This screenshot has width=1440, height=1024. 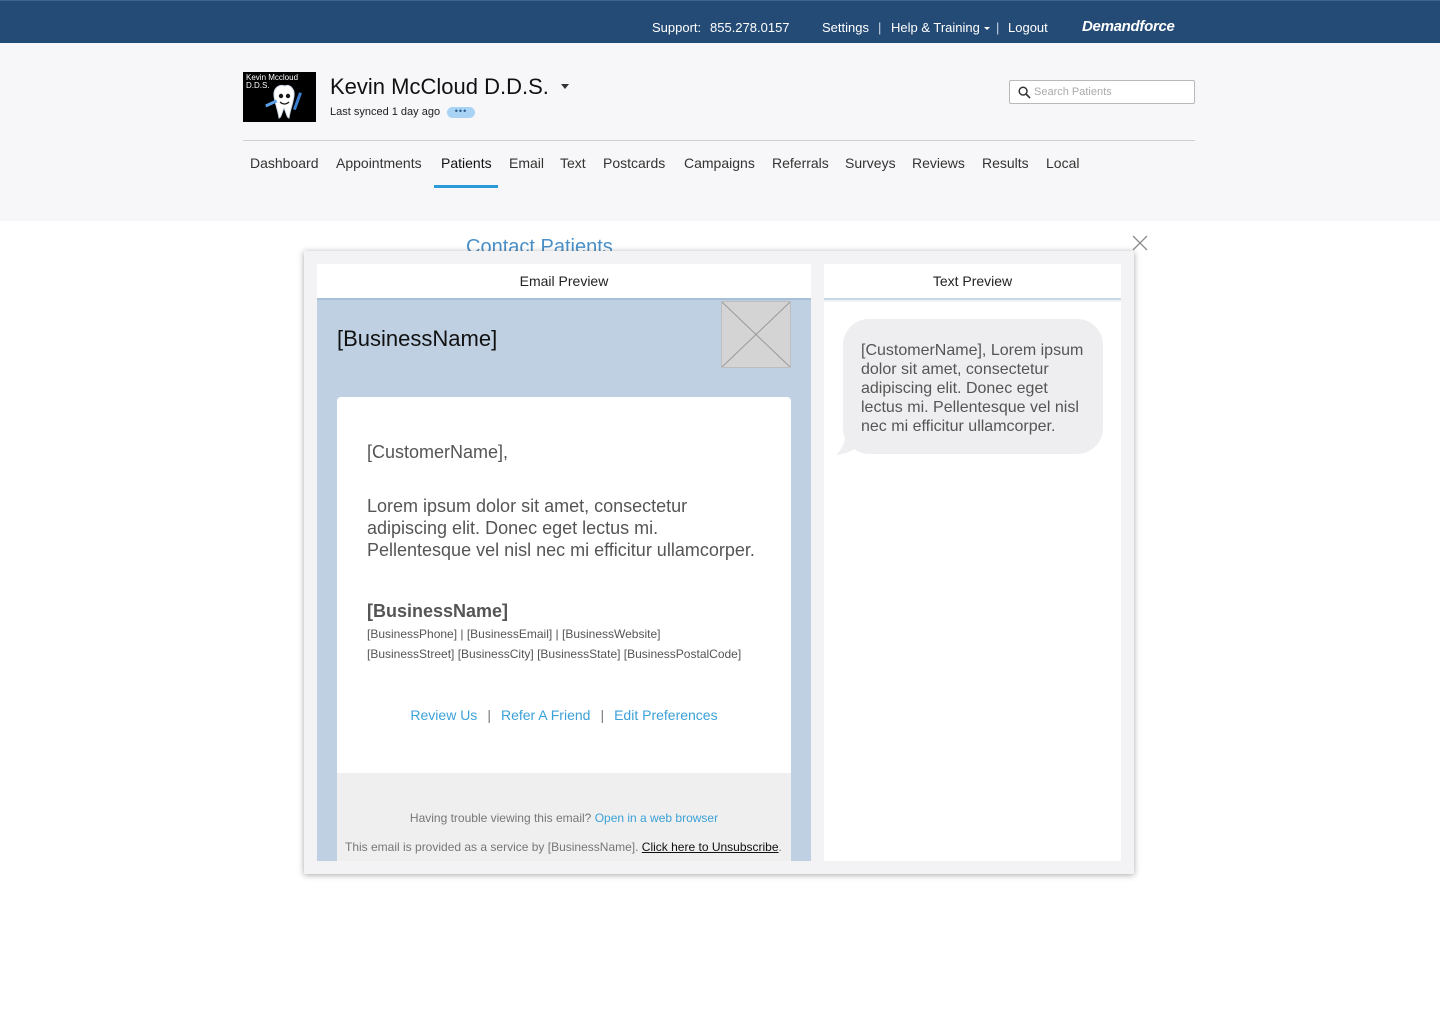 I want to click on nav-referrals: Referrals, so click(x=800, y=163).